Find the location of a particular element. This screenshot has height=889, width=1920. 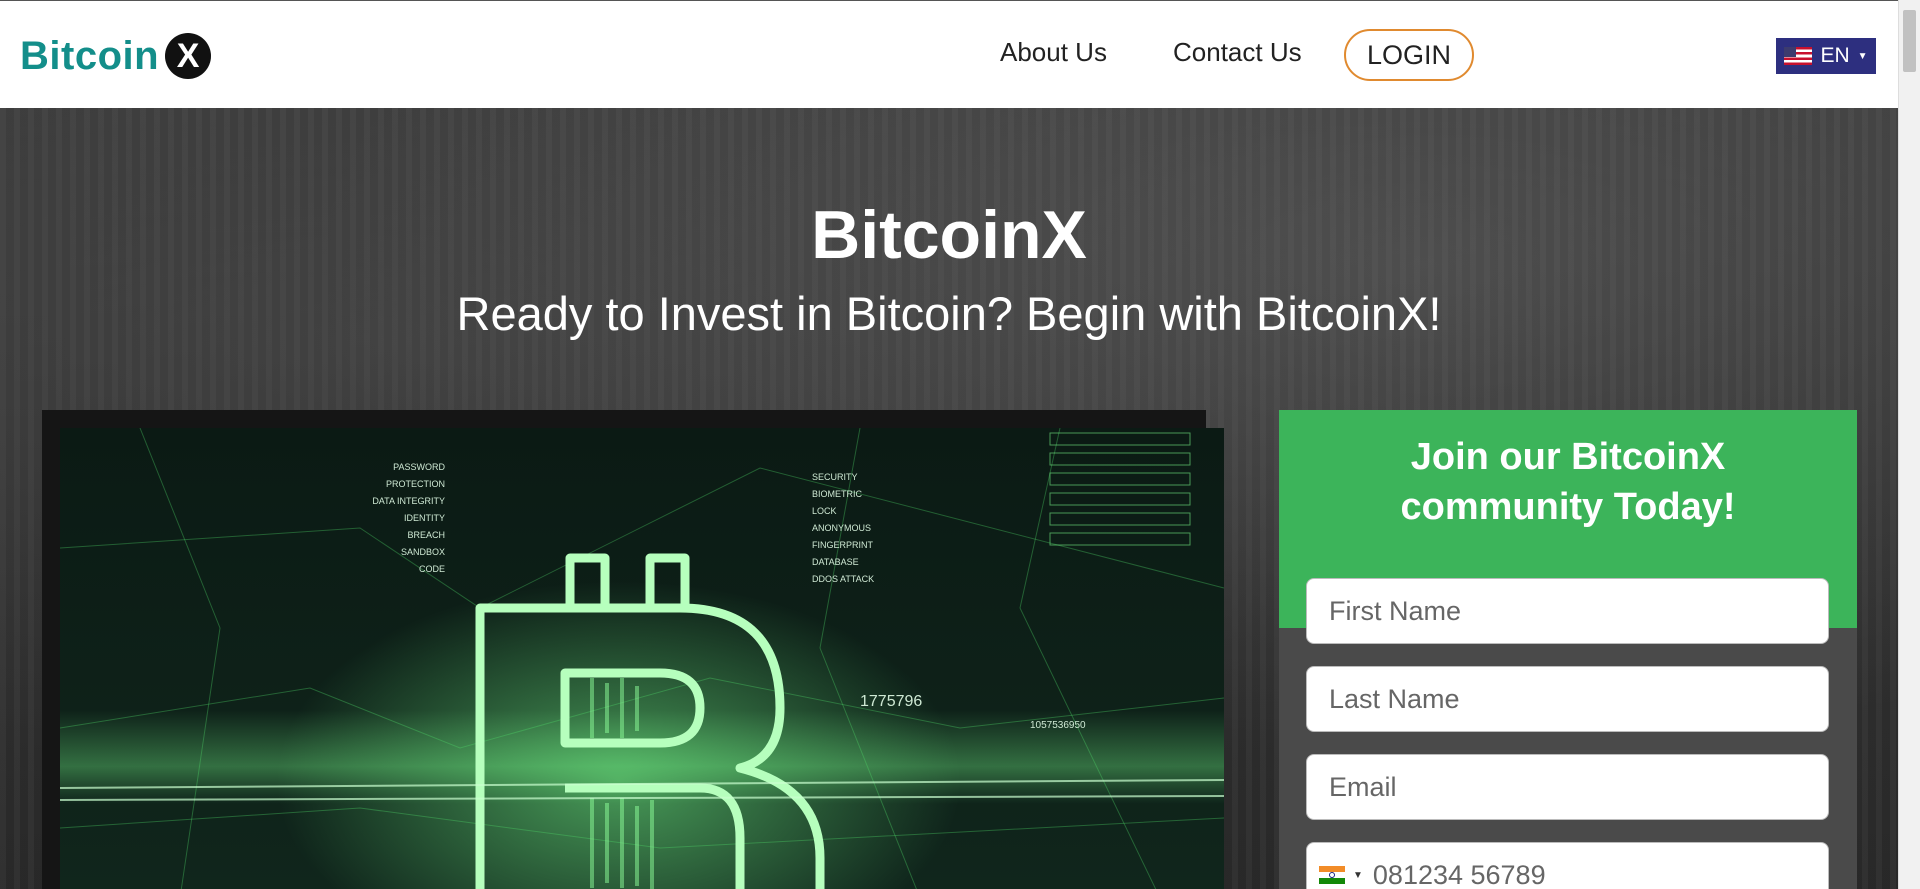

form-title-line1: Join our BitcoinX is located at coordinates (1568, 457).